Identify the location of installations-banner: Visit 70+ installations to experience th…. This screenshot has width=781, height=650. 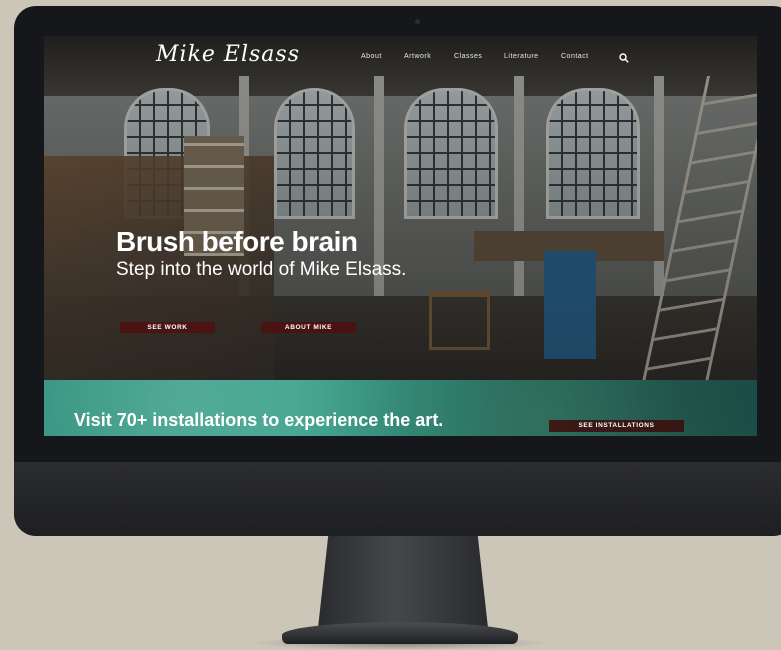
(400, 408).